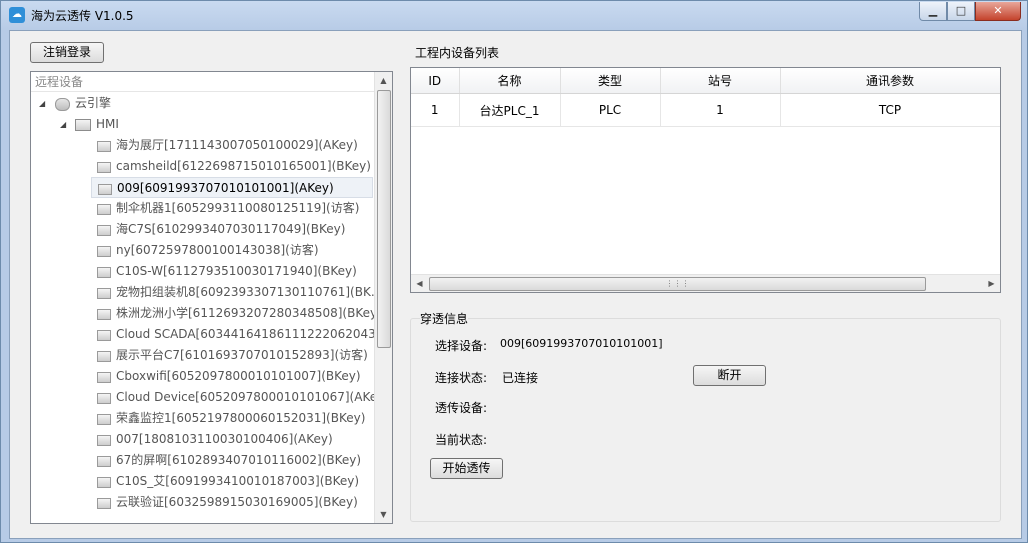  I want to click on device-tree-label: C10S_艾[6091993410010187003](BKey), so click(238, 481).